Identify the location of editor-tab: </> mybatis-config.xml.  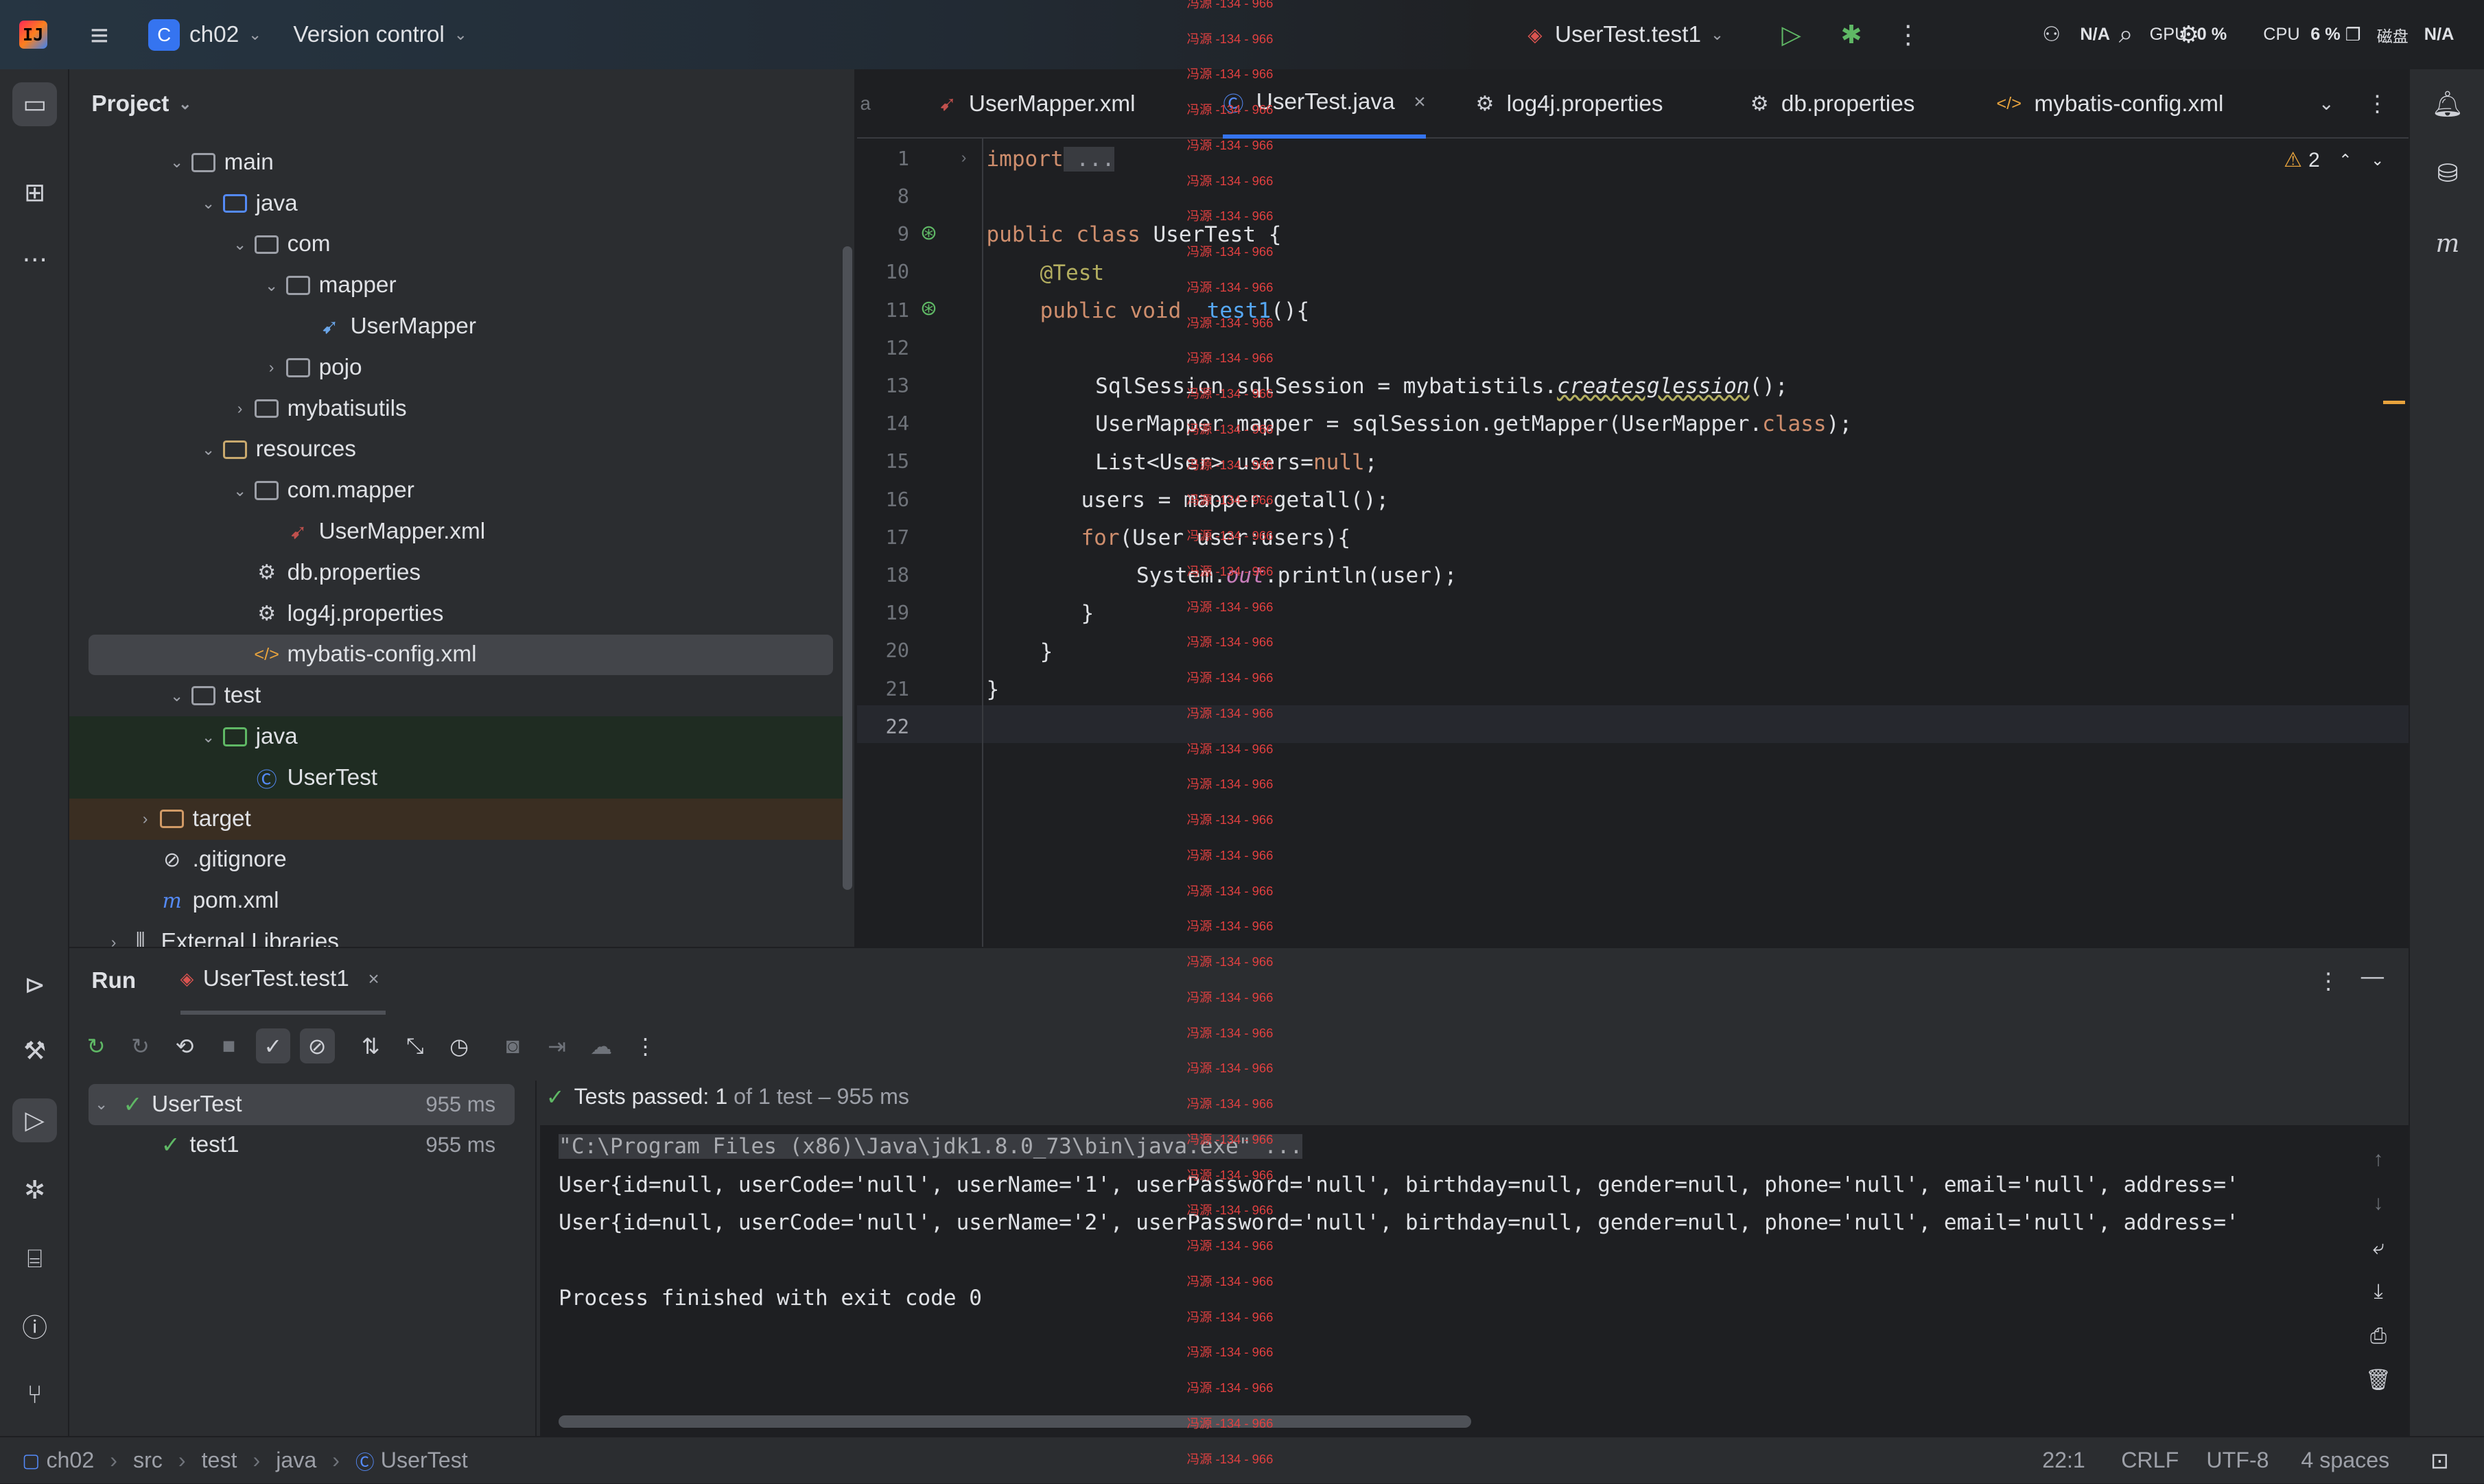
(2109, 104).